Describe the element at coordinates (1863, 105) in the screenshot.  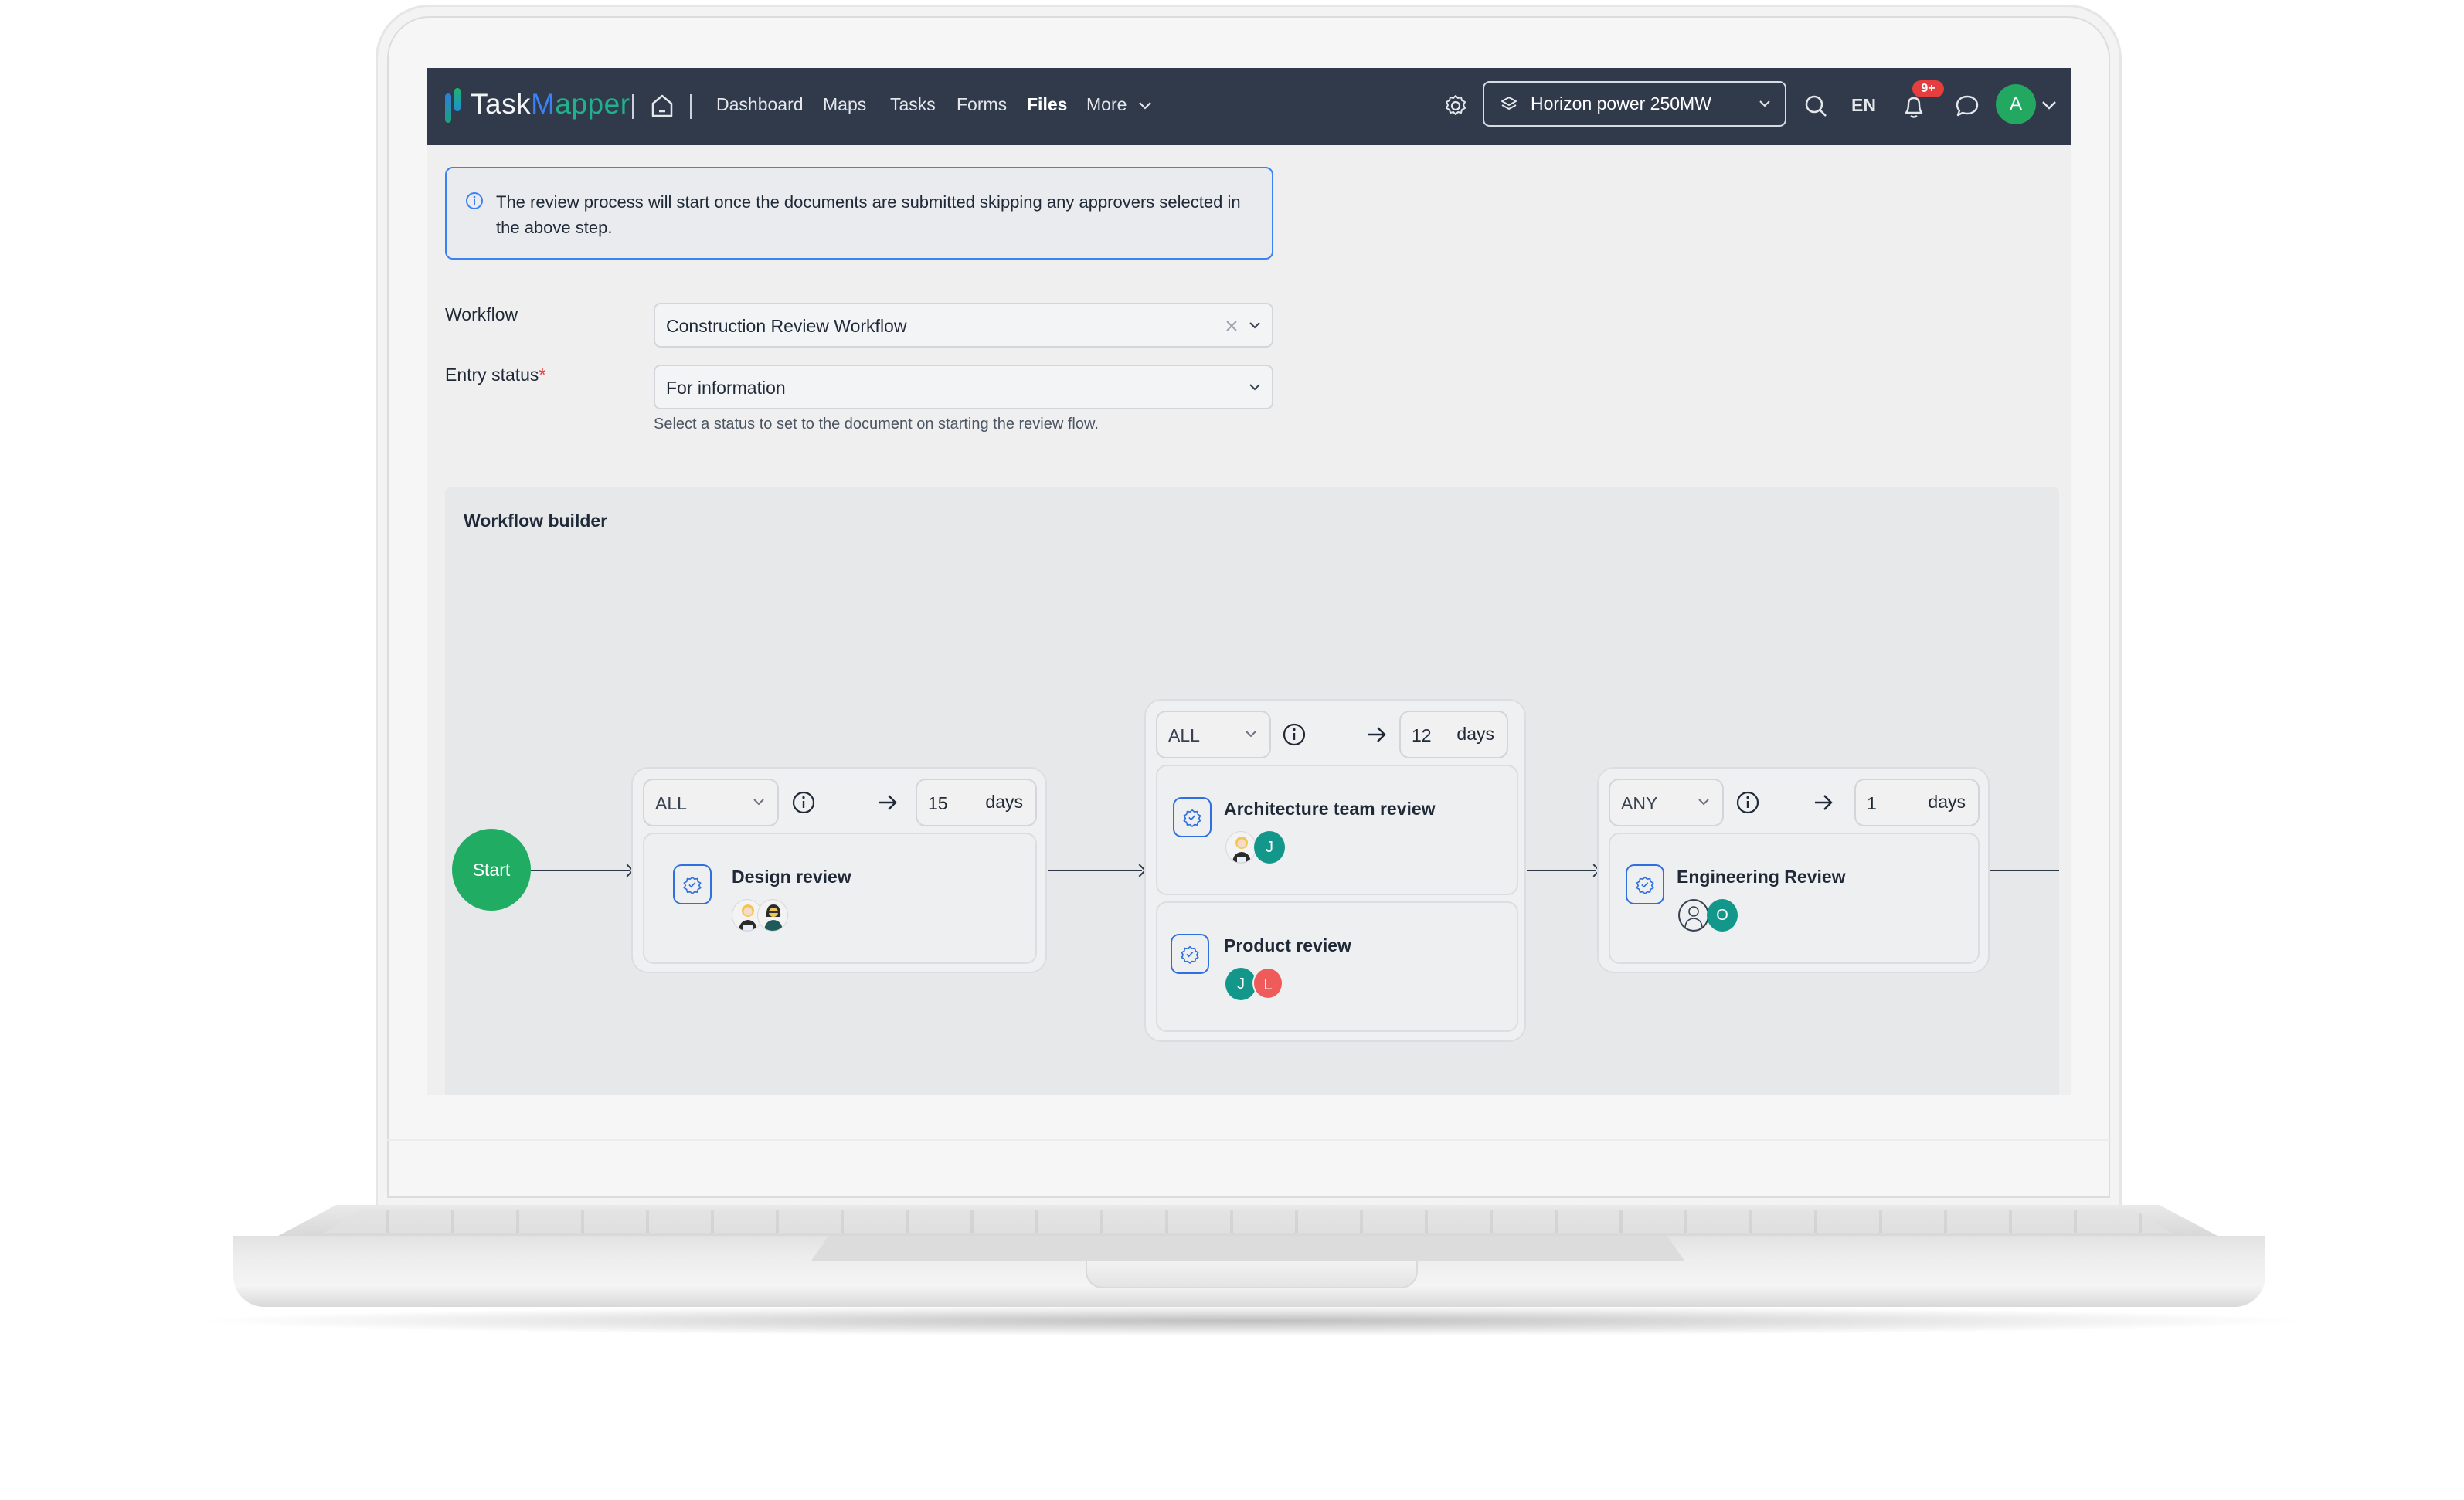
I see `language-selector: EN` at that location.